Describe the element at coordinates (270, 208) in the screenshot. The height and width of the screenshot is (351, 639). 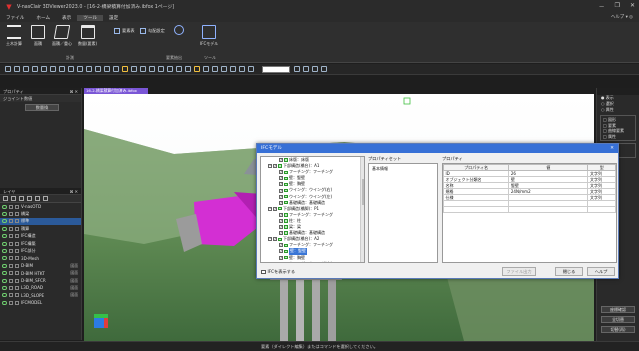
I see `expand-toggle-icon: −` at that location.